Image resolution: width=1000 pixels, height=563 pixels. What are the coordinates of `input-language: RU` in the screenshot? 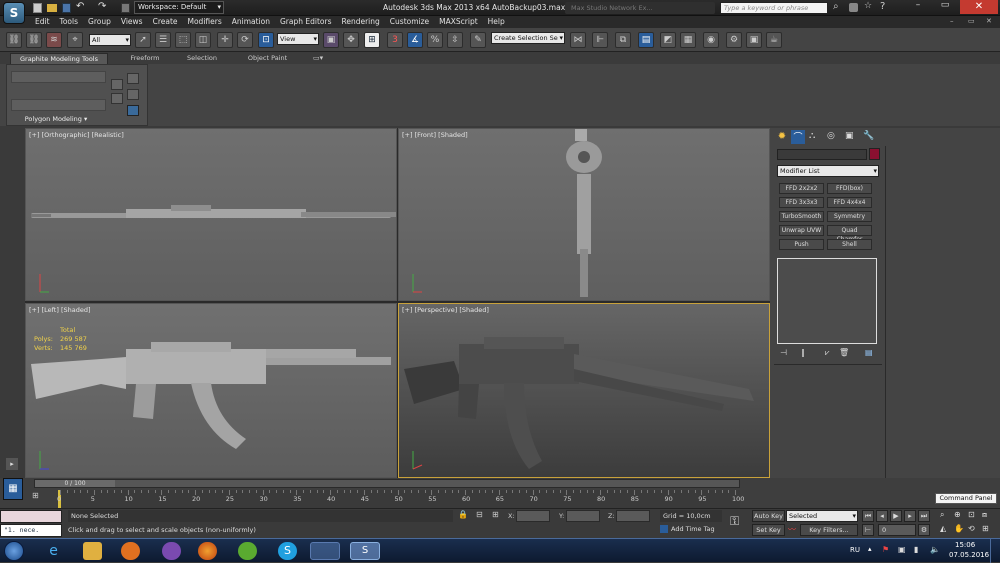 It's located at (855, 550).